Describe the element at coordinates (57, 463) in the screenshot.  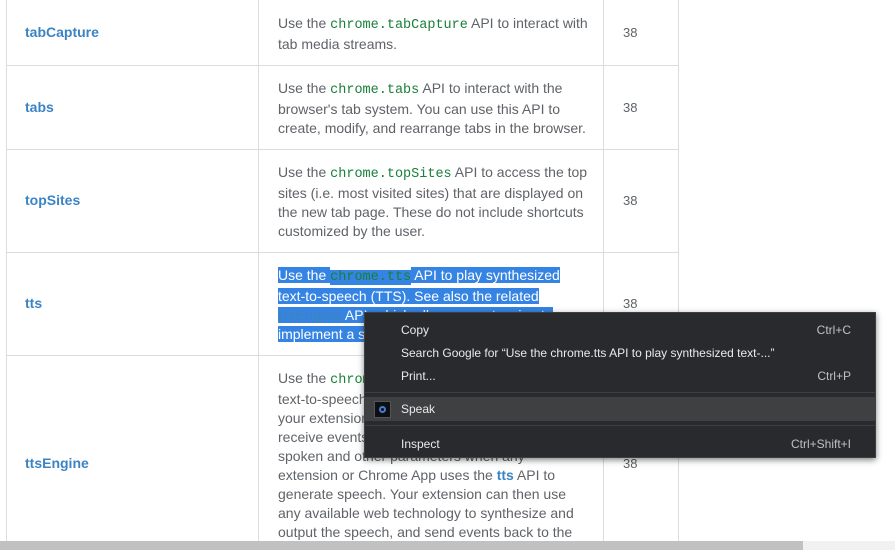
I see `api-name-link: ttsEngine` at that location.